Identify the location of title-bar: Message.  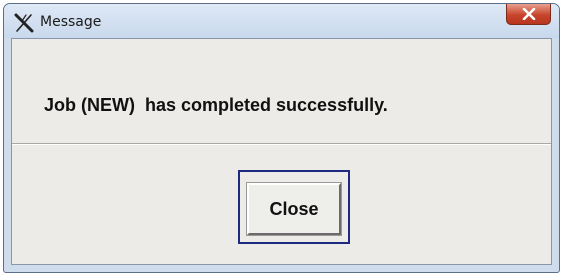
(281, 21).